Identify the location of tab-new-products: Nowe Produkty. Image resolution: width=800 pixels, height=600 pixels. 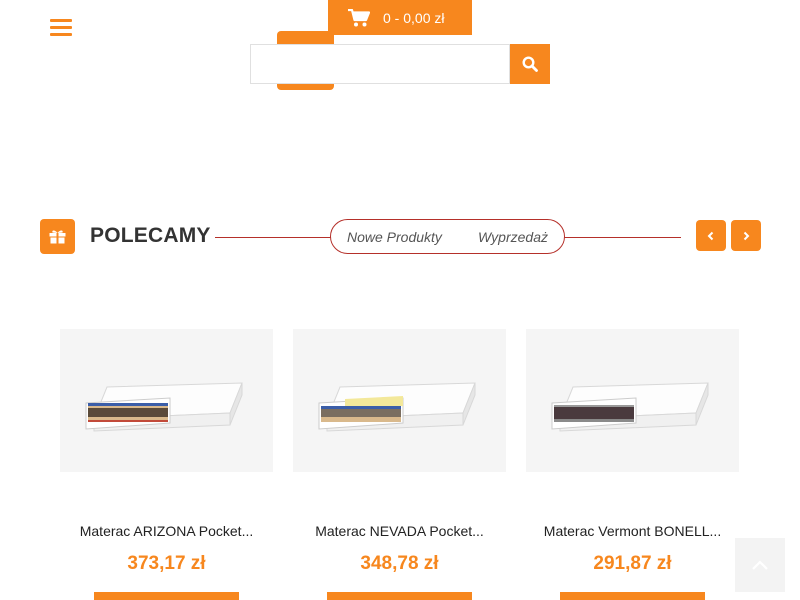
(394, 237).